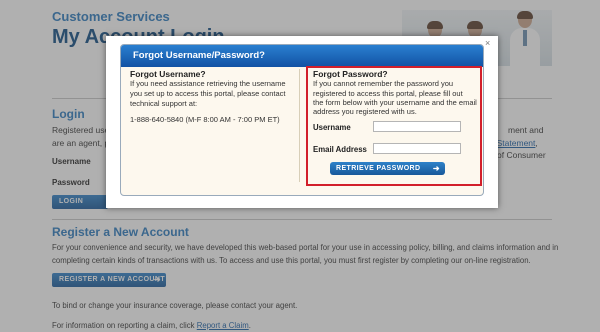 The width and height of the screenshot is (600, 332). What do you see at coordinates (199, 55) in the screenshot?
I see `dialog-title: Forgot Username/Password?` at bounding box center [199, 55].